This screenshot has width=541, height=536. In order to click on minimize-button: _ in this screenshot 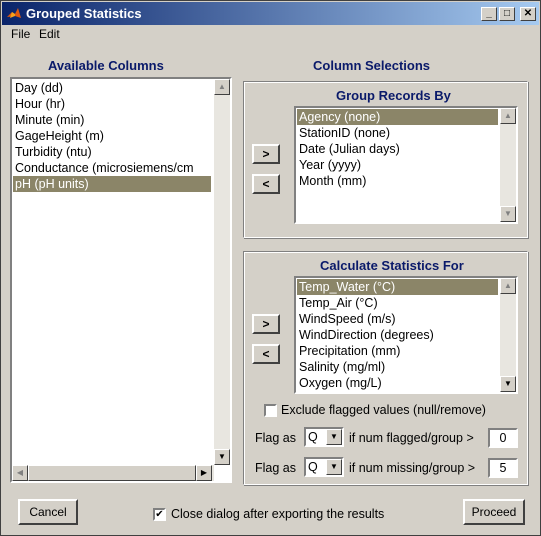, I will do `click(489, 14)`.